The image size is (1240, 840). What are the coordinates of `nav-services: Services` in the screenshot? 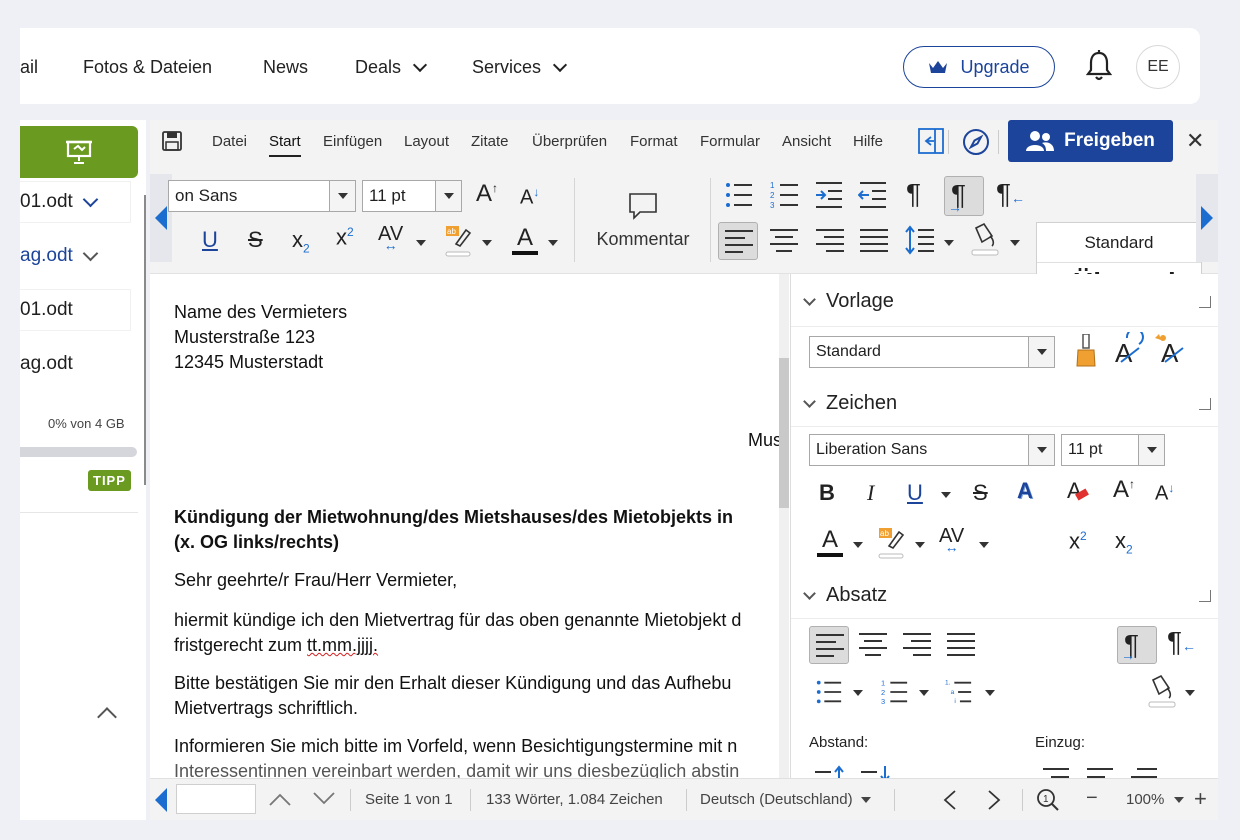 It's located at (520, 67).